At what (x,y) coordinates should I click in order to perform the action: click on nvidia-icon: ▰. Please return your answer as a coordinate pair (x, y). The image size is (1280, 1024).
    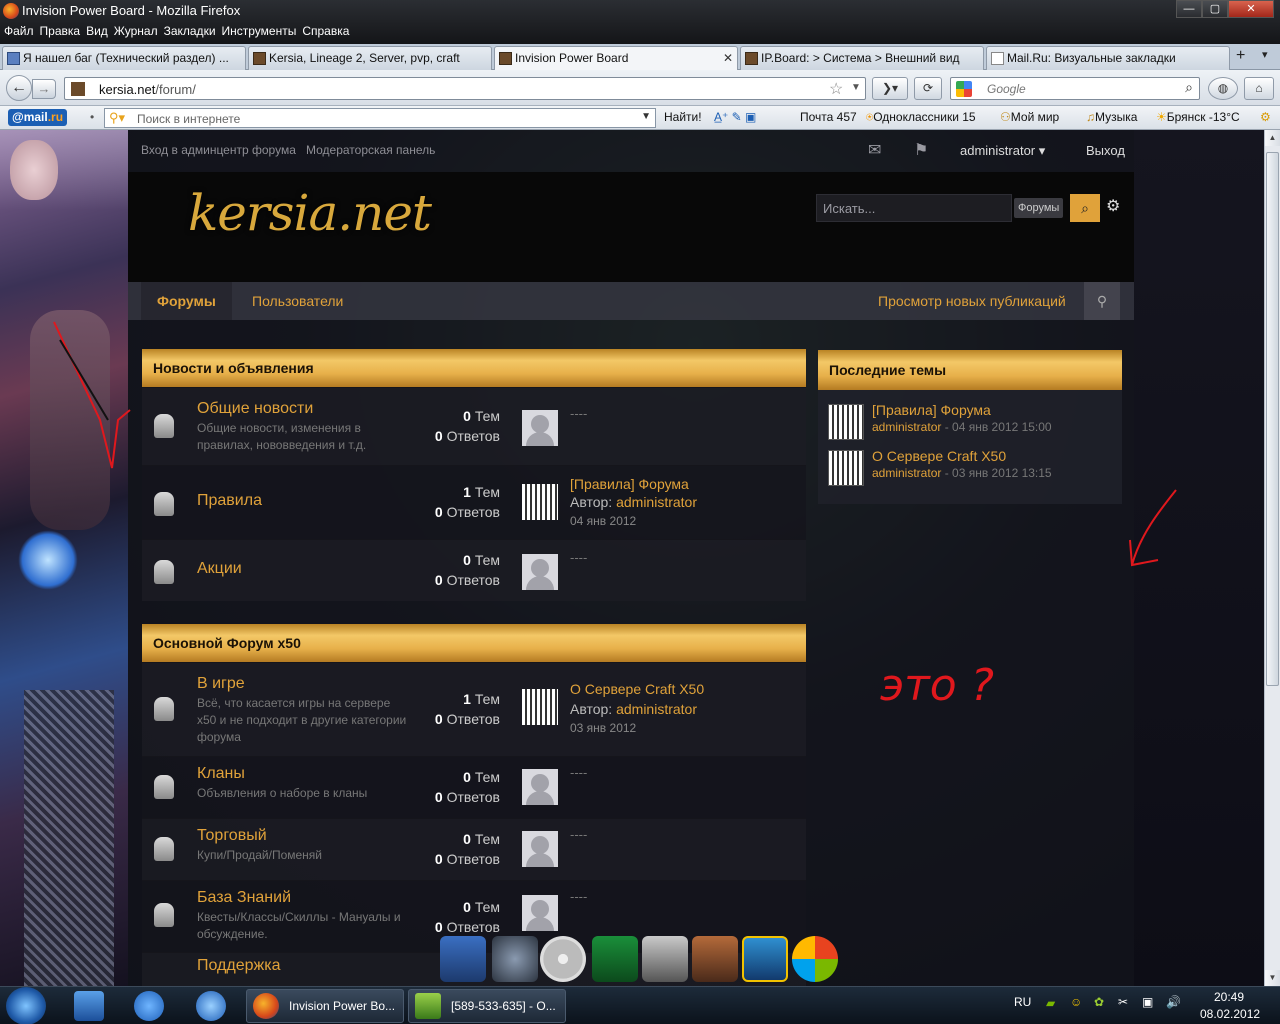
    Looking at the image, I should click on (1050, 1003).